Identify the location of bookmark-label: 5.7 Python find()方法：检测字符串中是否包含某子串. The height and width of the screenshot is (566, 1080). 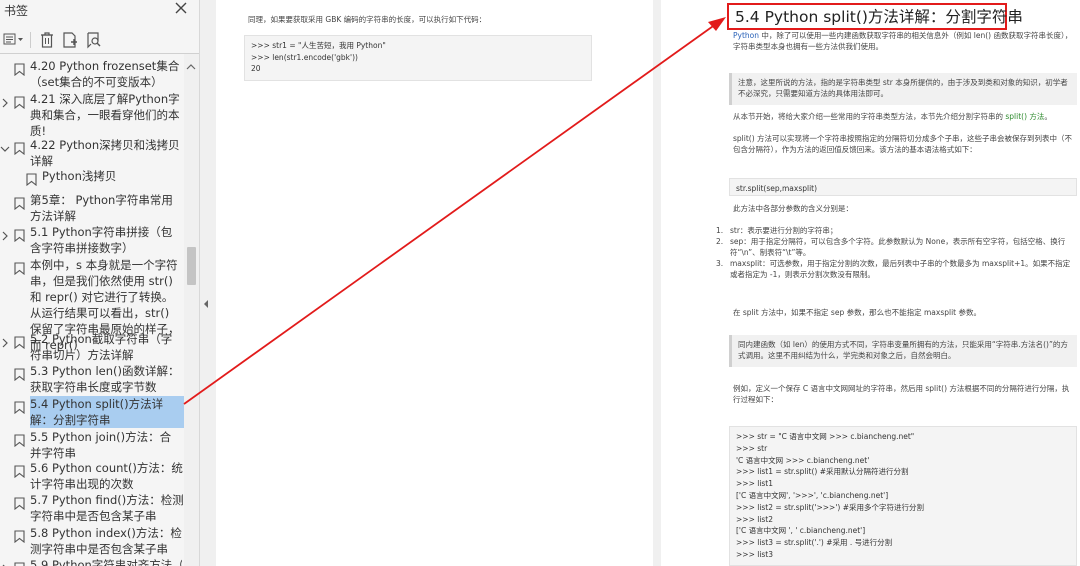
(107, 508).